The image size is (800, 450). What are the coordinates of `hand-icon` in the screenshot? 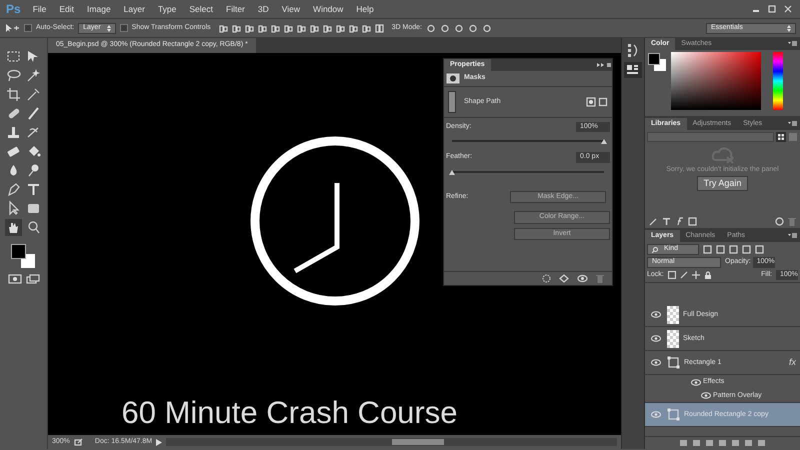 It's located at (13, 227).